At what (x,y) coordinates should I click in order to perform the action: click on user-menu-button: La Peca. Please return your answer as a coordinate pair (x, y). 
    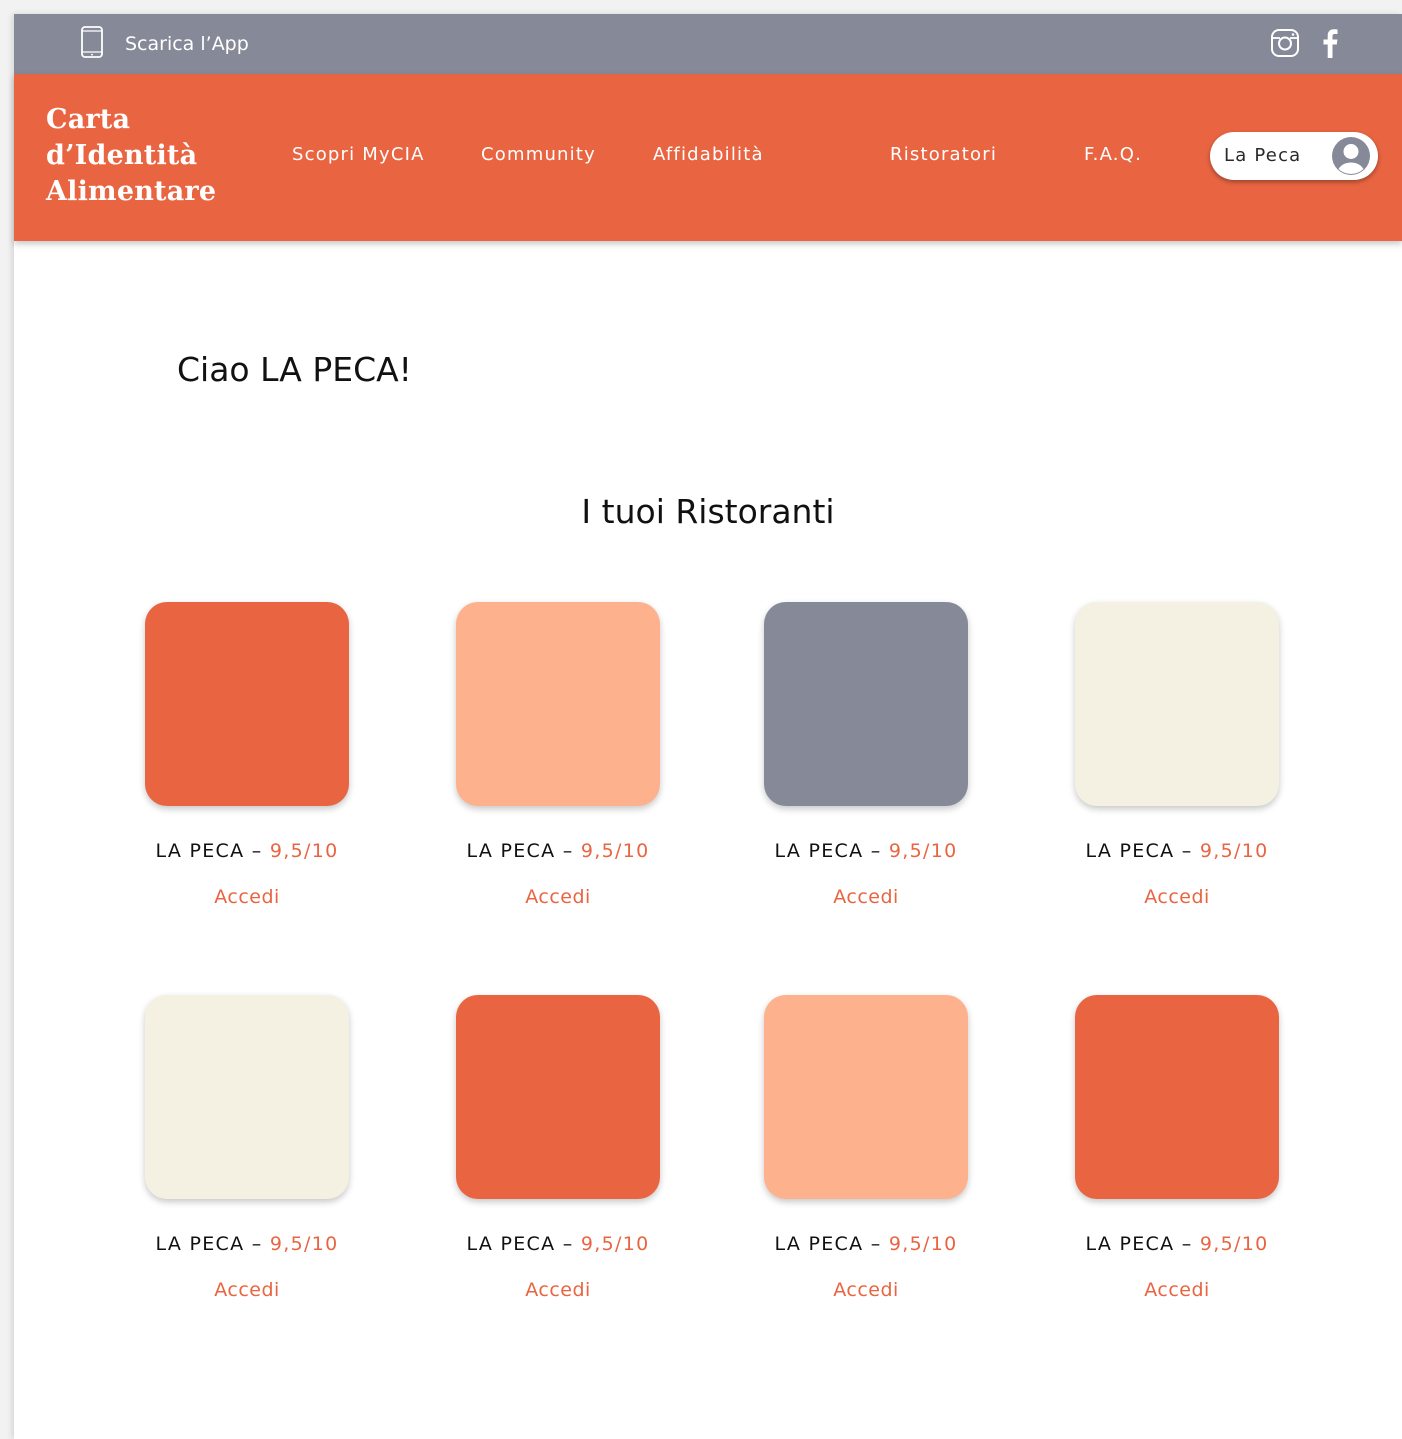
    Looking at the image, I should click on (1294, 156).